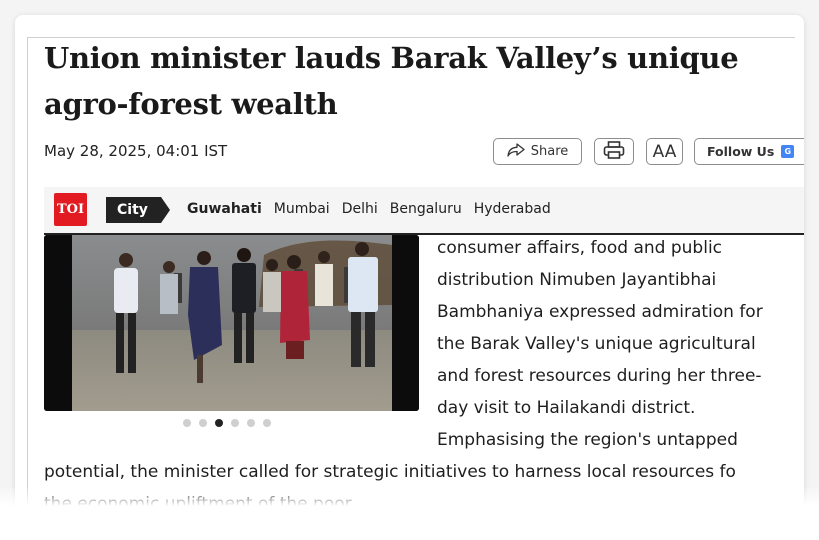 This screenshot has height=540, width=819. I want to click on city-link-bengaluru: Bengaluru, so click(426, 209).